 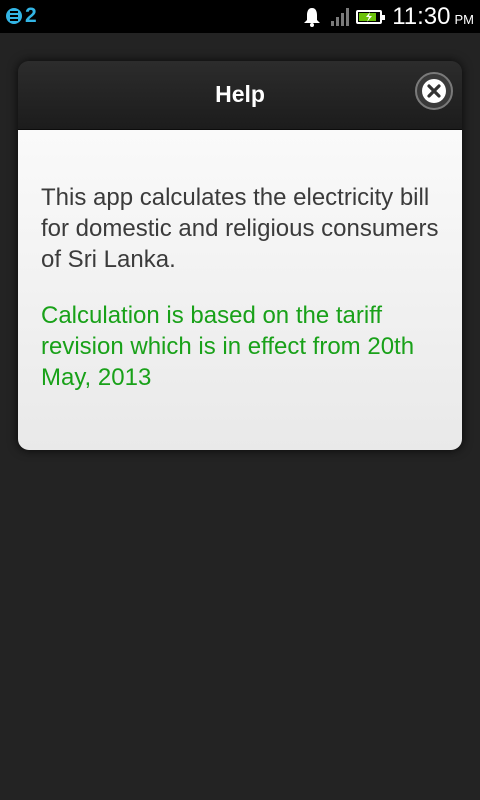 I want to click on notification-count: 2, so click(x=31, y=15).